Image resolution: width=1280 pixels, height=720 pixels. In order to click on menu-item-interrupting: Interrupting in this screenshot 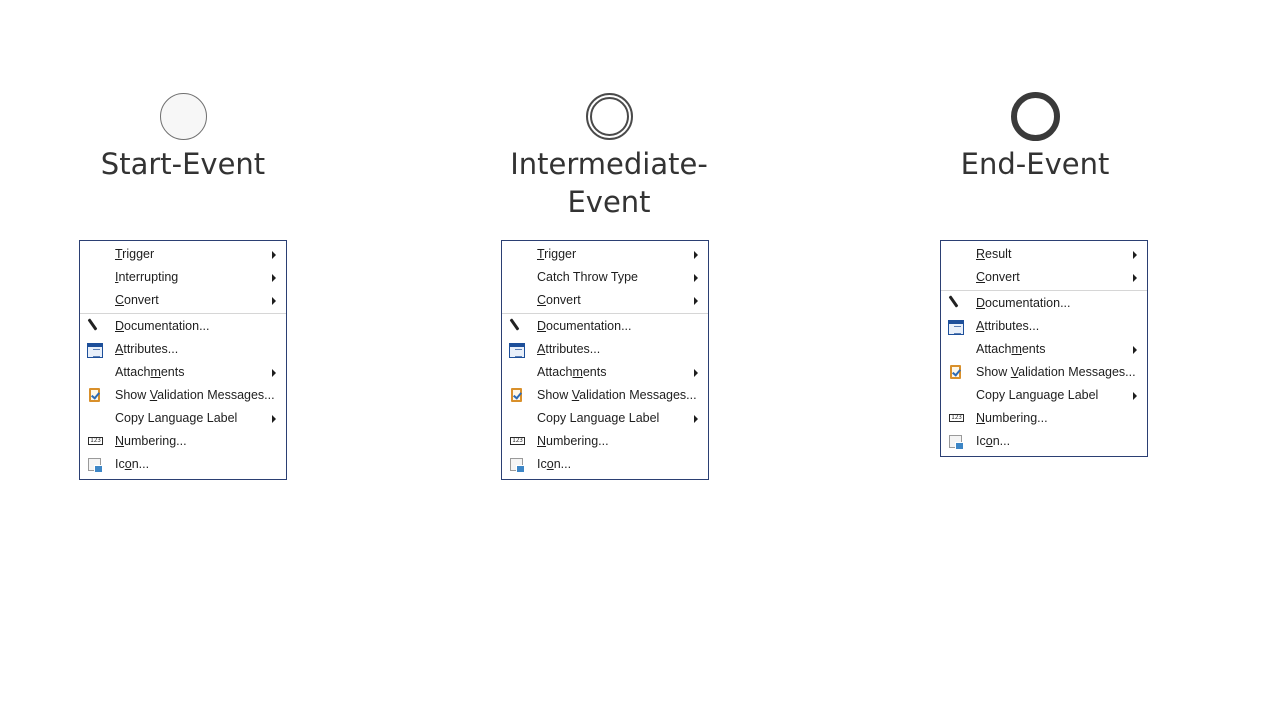, I will do `click(183, 277)`.